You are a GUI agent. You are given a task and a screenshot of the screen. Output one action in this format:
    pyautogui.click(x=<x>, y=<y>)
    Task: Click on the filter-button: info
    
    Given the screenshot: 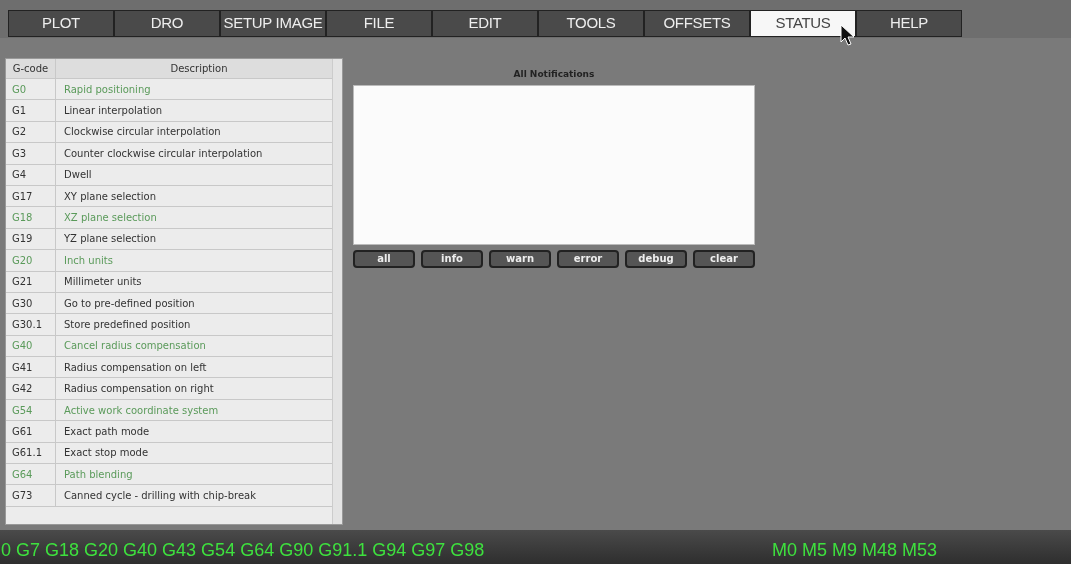 What is the action you would take?
    pyautogui.click(x=452, y=258)
    